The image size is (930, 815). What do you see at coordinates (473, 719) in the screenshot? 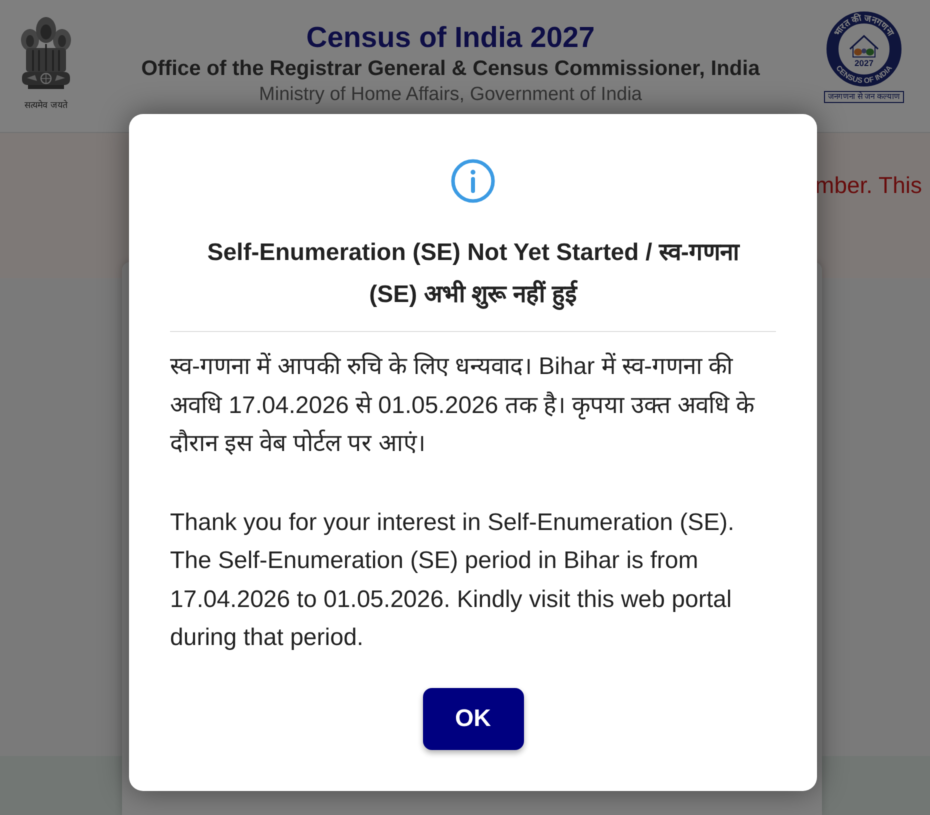
I see `ok-button: OK` at bounding box center [473, 719].